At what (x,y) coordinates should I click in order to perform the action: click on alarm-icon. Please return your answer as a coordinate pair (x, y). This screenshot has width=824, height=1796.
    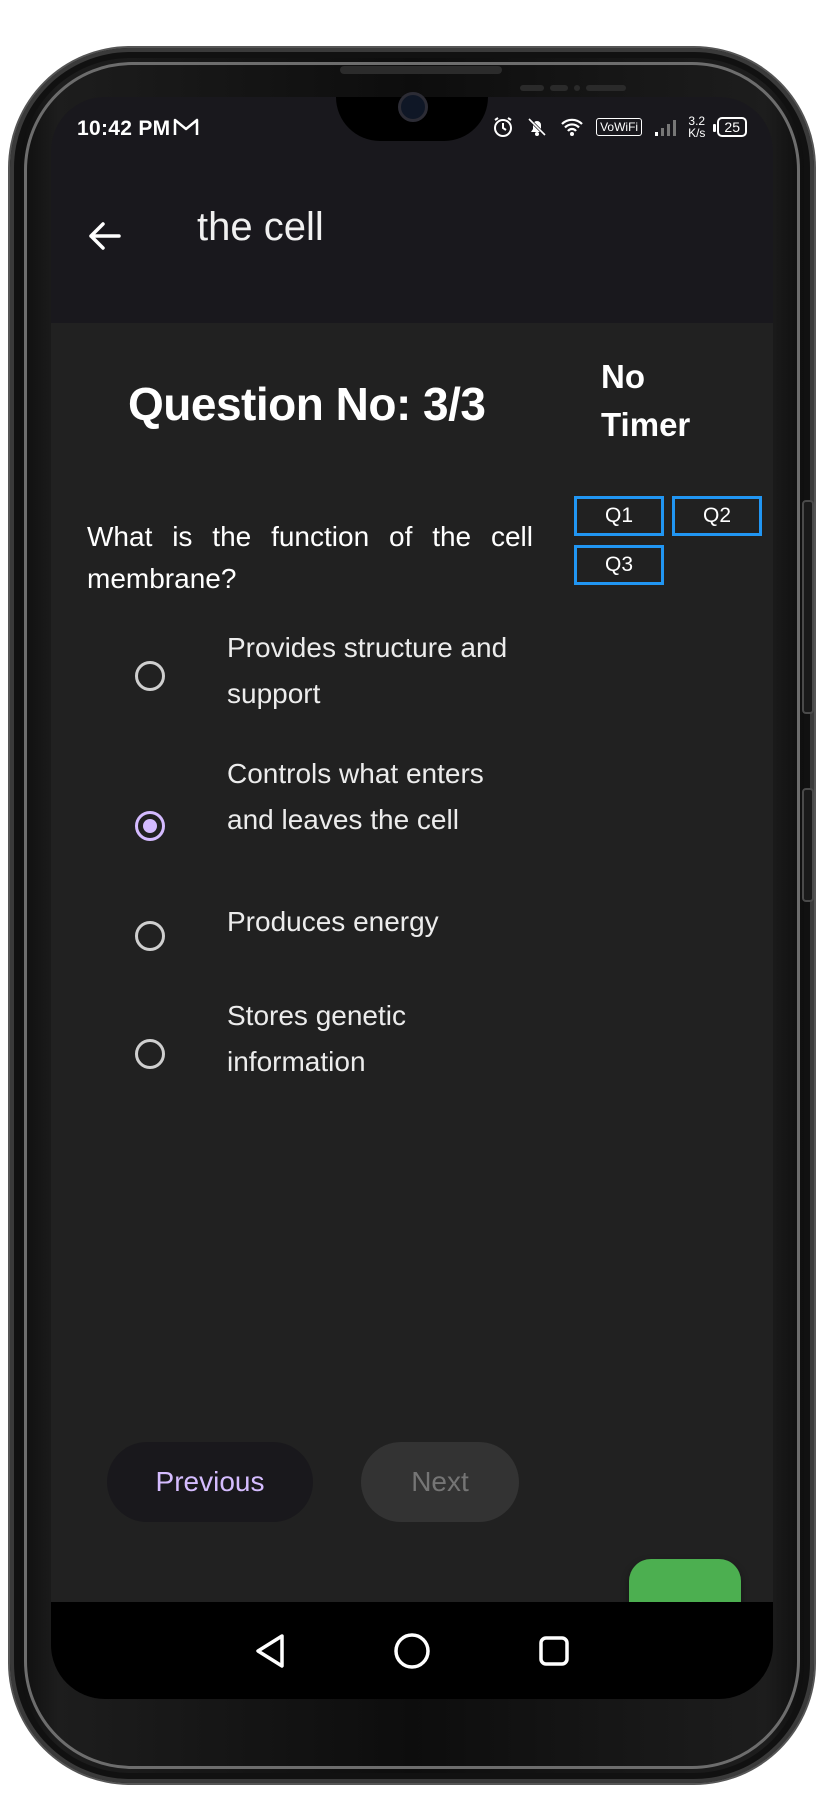
    Looking at the image, I should click on (503, 127).